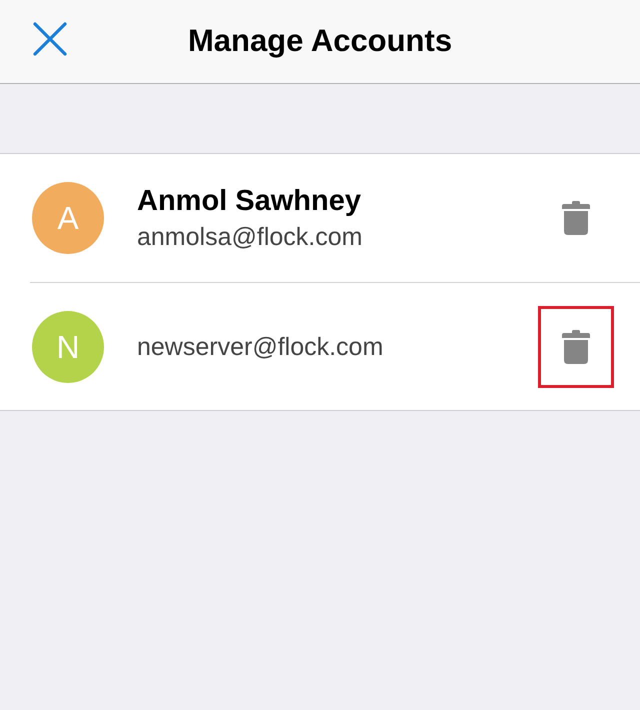 The width and height of the screenshot is (640, 710). Describe the element at coordinates (50, 39) in the screenshot. I see `close-icon` at that location.